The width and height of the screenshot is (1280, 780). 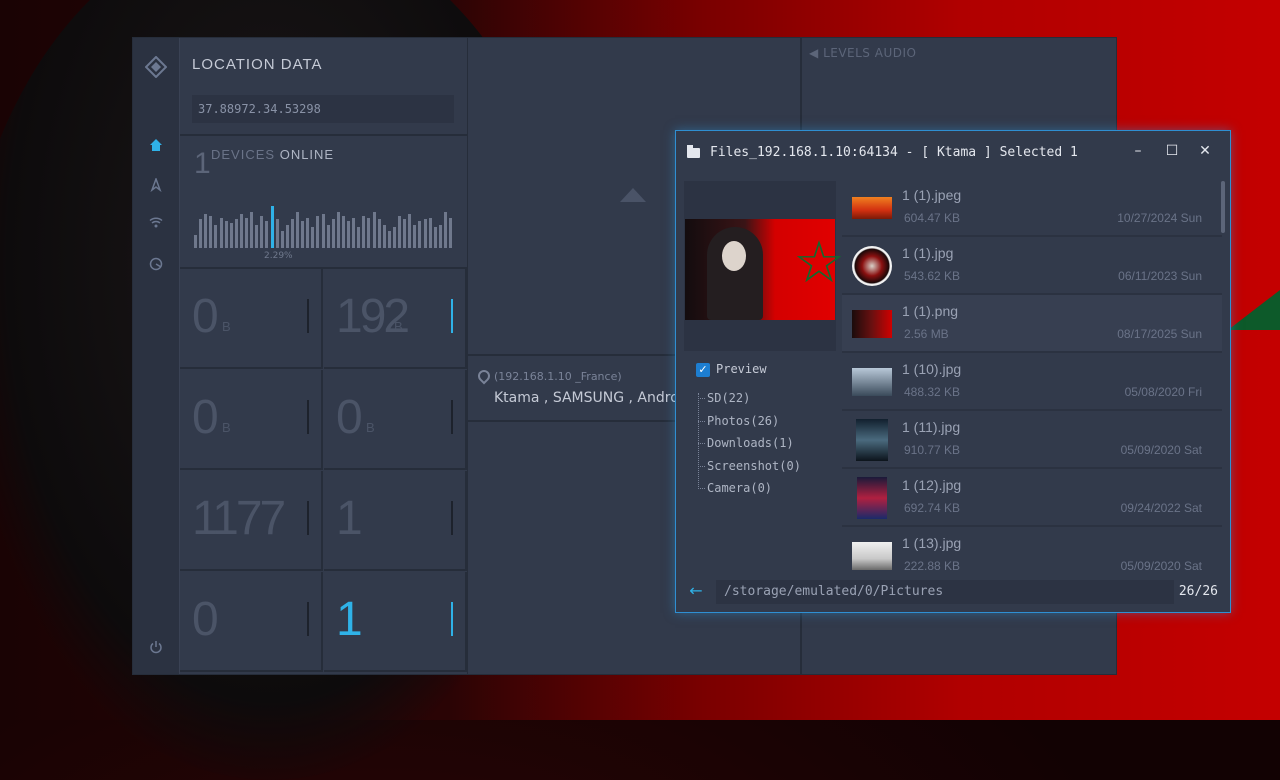 What do you see at coordinates (251, 622) in the screenshot?
I see `stat-cell: 0` at bounding box center [251, 622].